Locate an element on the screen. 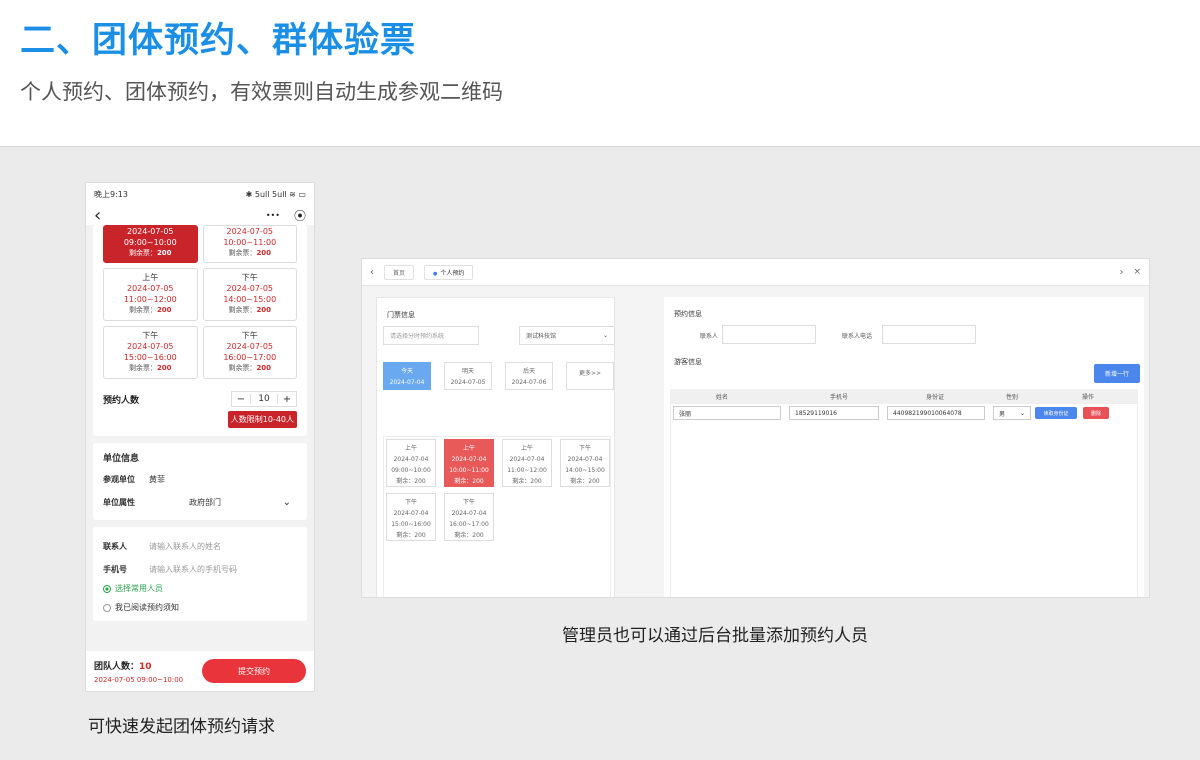  time-slot: 2024-07-05 09:00~10:00 剩余票：200 is located at coordinates (150, 244).